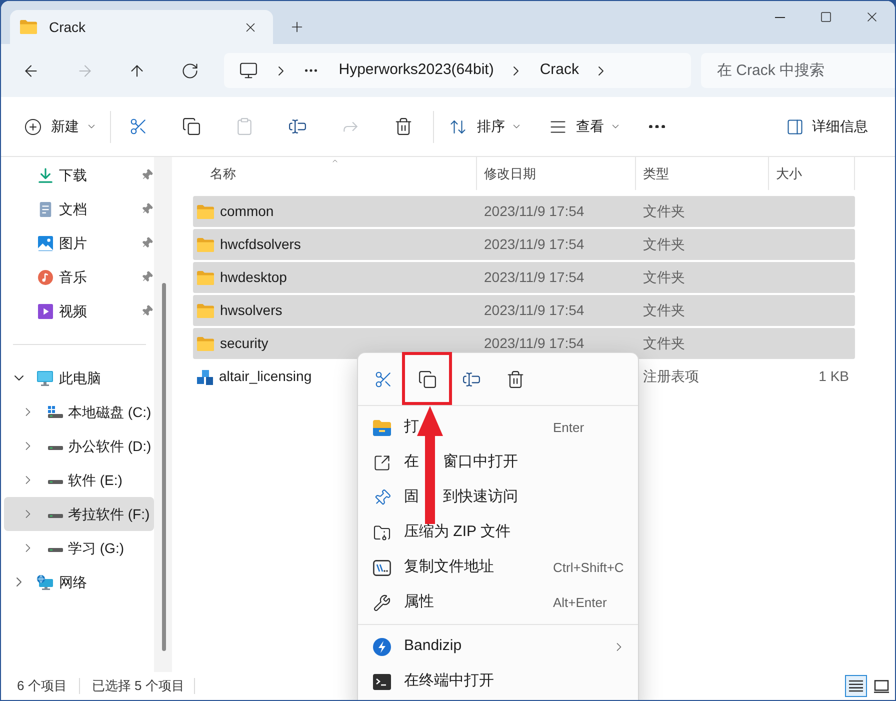 The width and height of the screenshot is (896, 701). What do you see at coordinates (205, 376) in the screenshot?
I see `registry-file-icon` at bounding box center [205, 376].